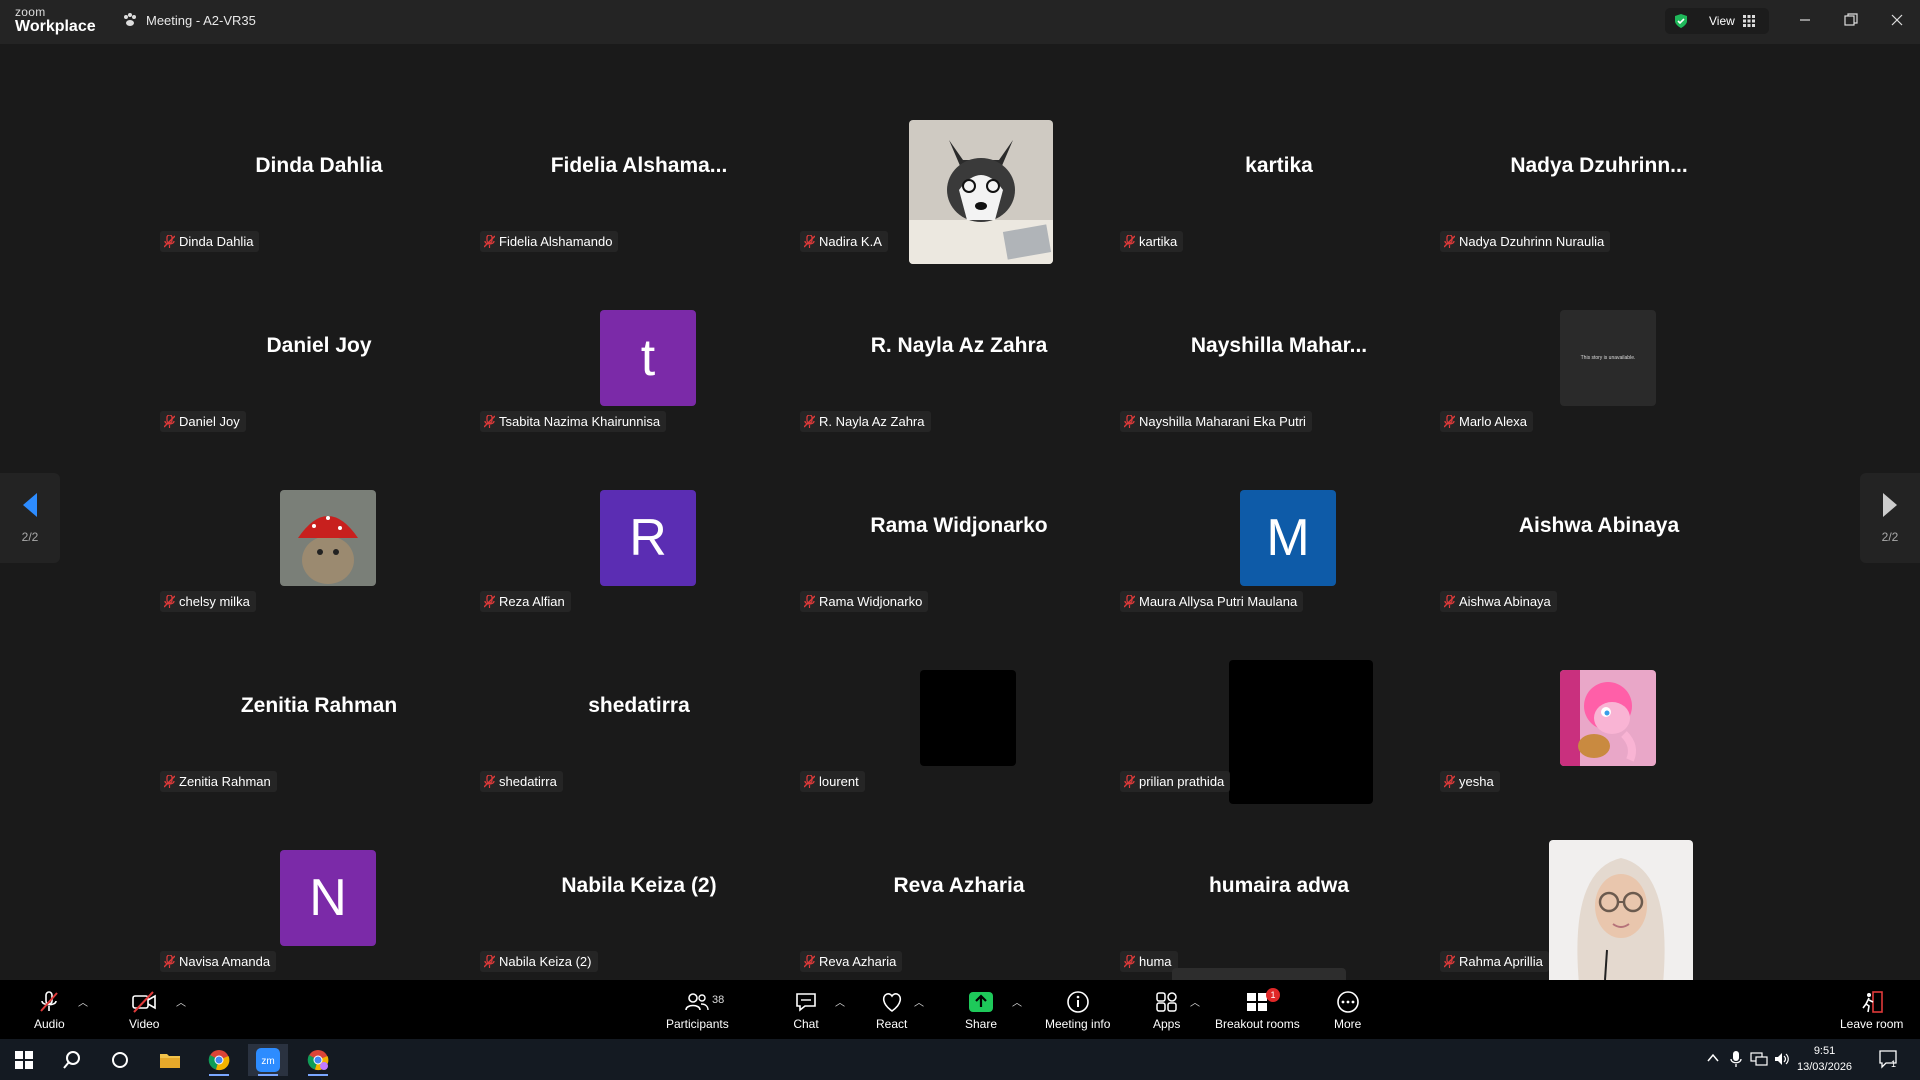 This screenshot has height=1080, width=1920. Describe the element at coordinates (49, 1010) in the screenshot. I see `audio-button: Audio` at that location.